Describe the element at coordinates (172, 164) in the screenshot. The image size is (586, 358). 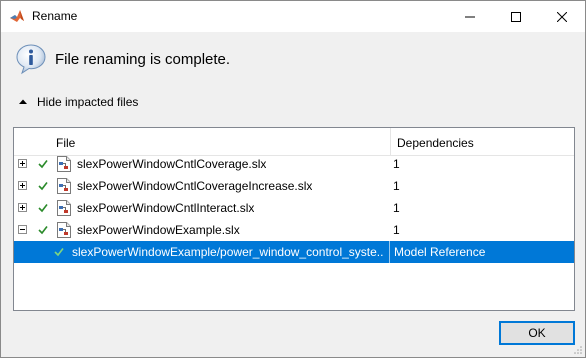
I see `file-name-cell: slexPowerWindowCntlCoverage.slx` at that location.